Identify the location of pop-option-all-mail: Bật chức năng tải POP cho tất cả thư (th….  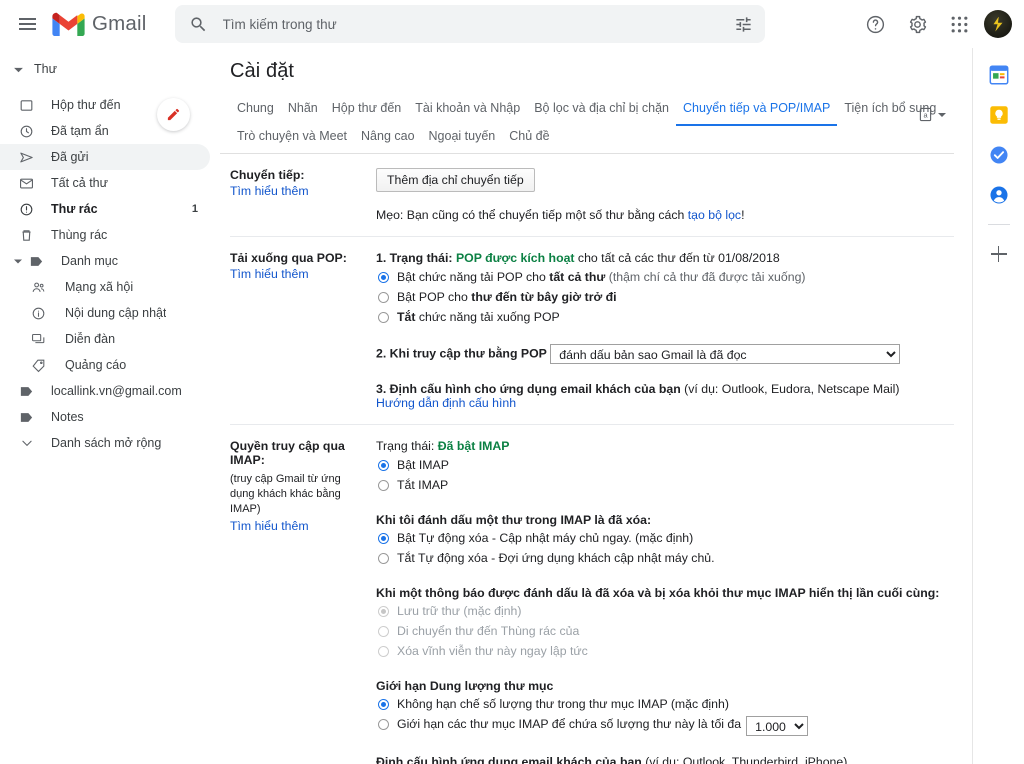
(665, 277).